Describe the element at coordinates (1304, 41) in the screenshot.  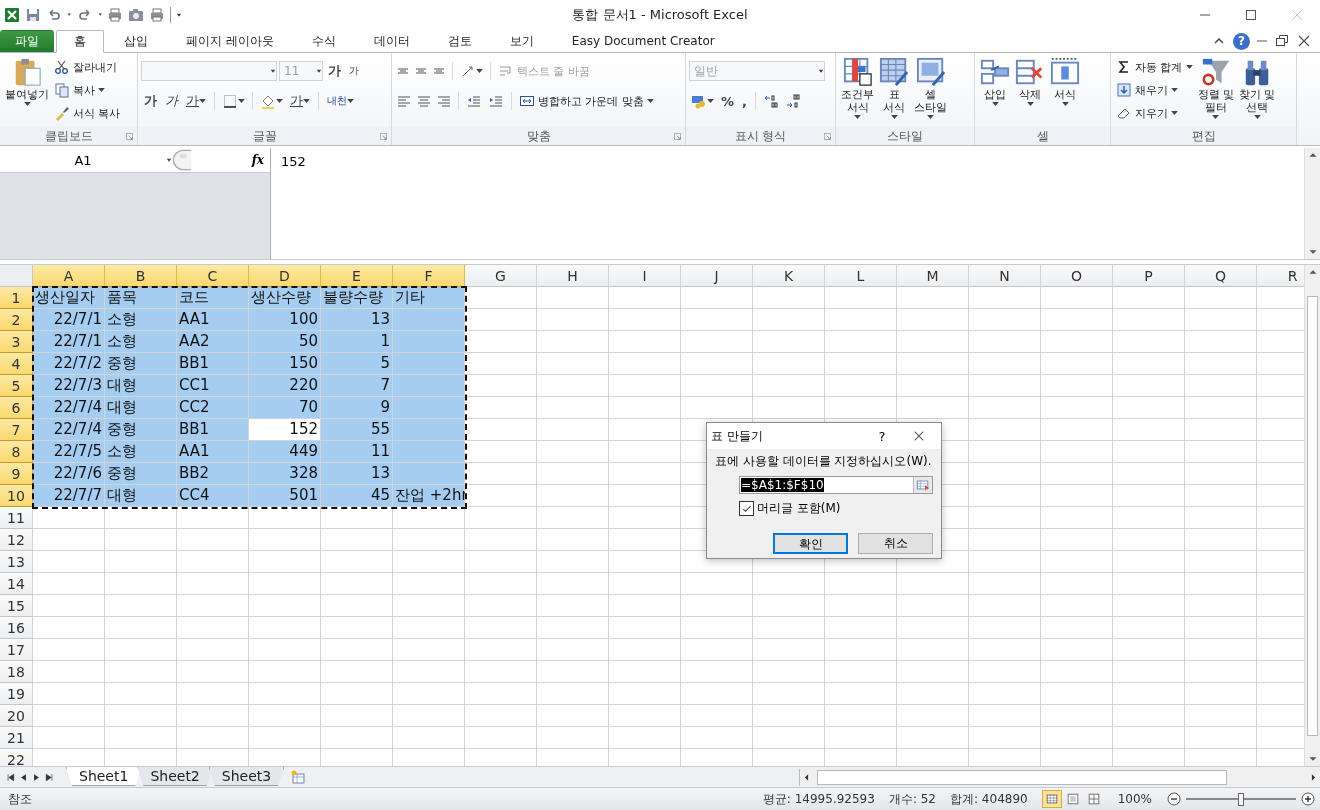
I see `close-icon` at that location.